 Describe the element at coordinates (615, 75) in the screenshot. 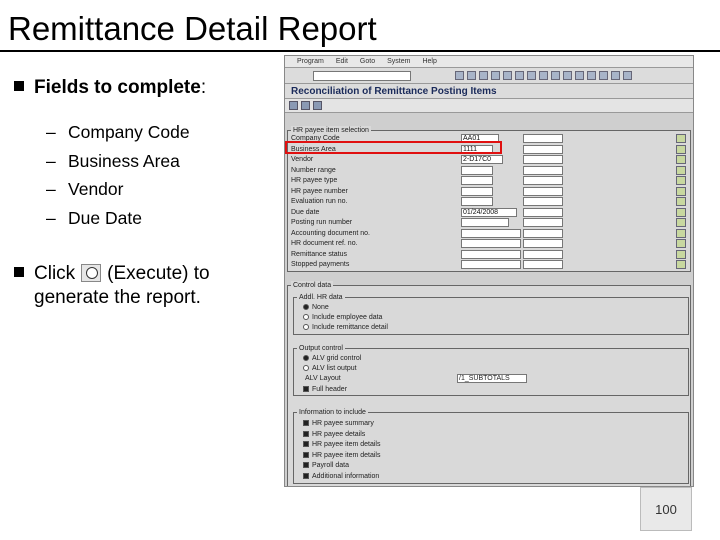

I see `help-icon` at that location.